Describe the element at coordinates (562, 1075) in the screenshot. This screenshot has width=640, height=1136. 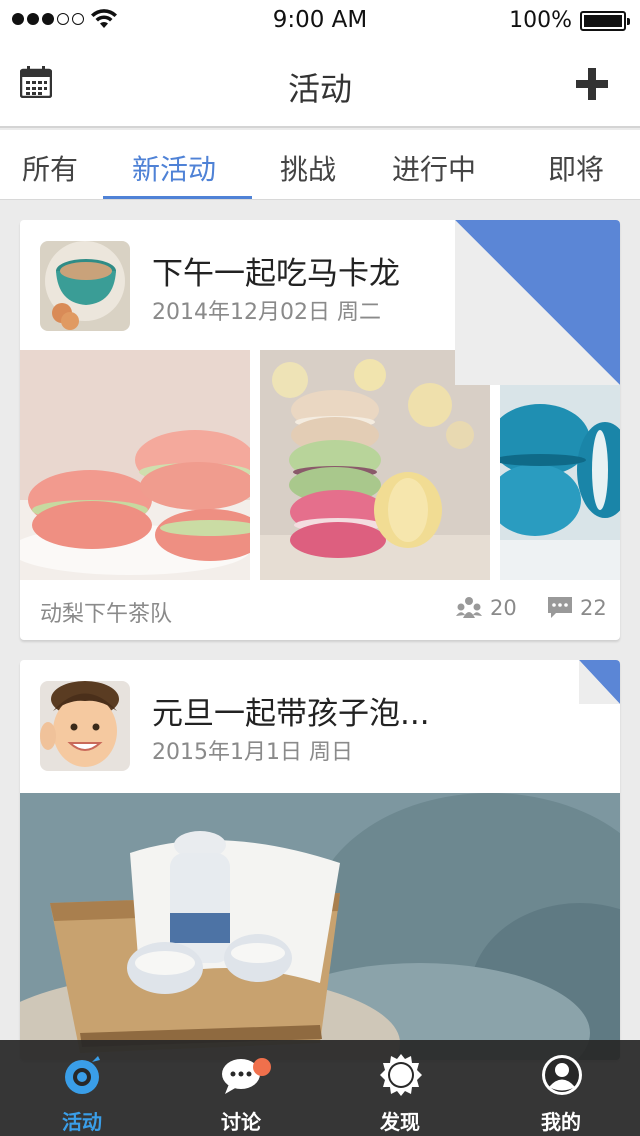
I see `profile-icon` at that location.